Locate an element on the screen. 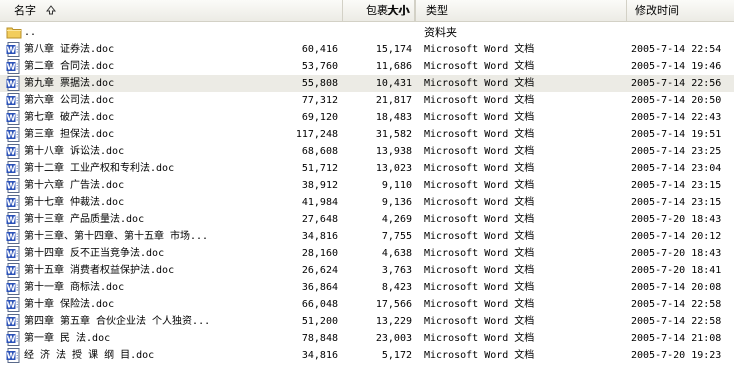  file-packed-size: 18,483 is located at coordinates (393, 117).